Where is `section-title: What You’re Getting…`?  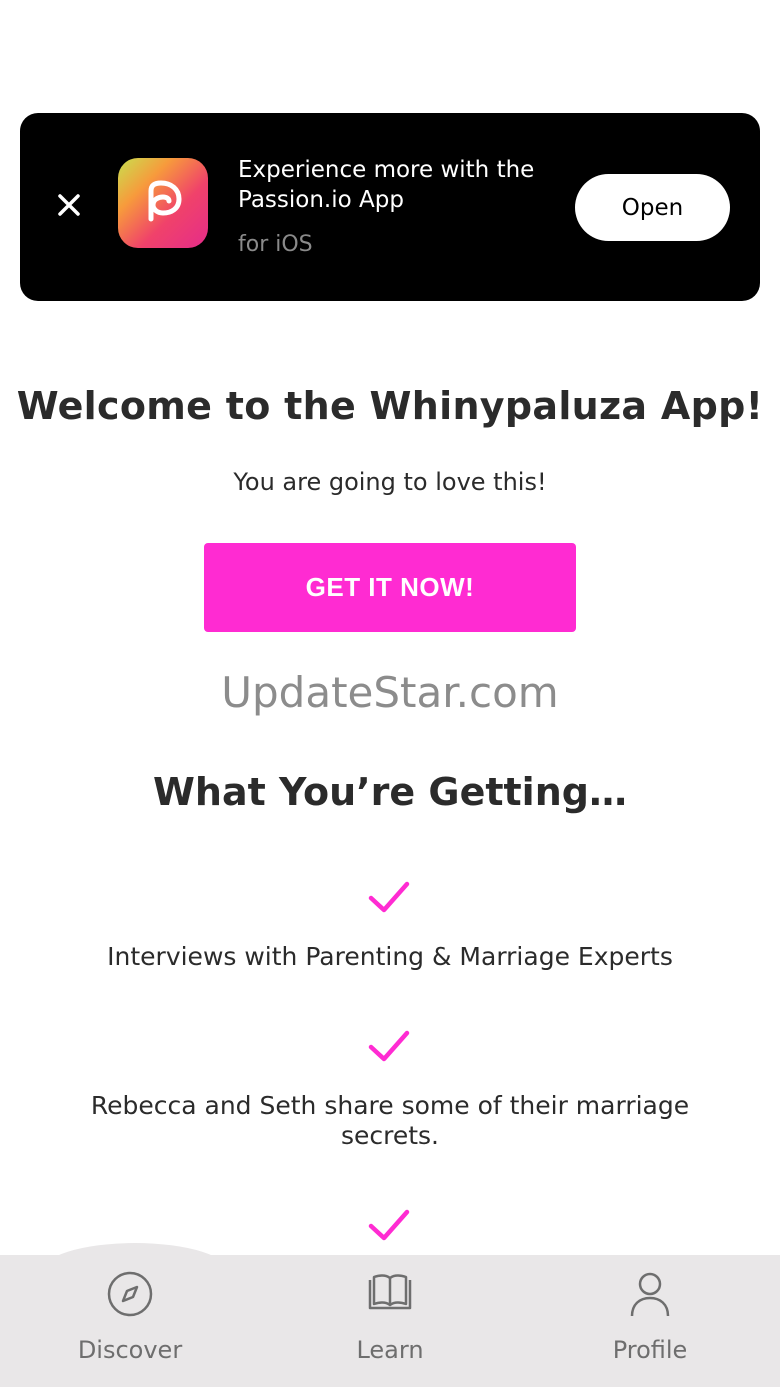
section-title: What You’re Getting… is located at coordinates (390, 792).